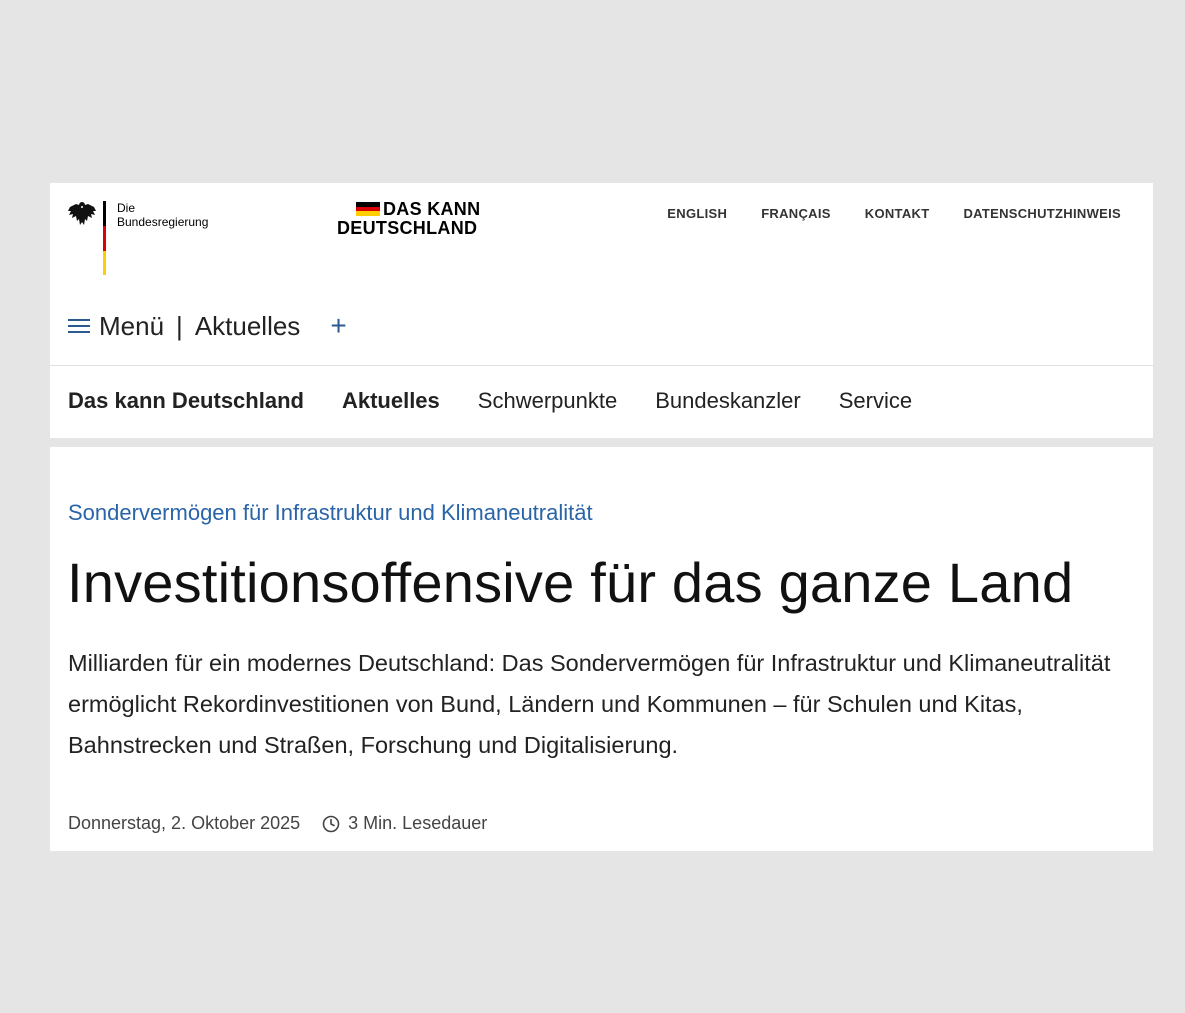 This screenshot has height=1013, width=1185. What do you see at coordinates (79, 326) in the screenshot?
I see `hamburger-icon` at bounding box center [79, 326].